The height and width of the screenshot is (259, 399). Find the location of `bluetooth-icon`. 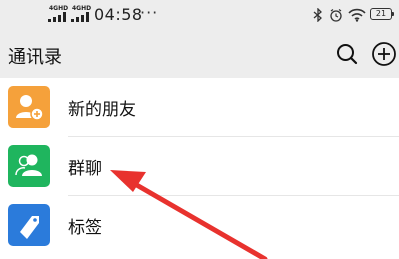

bluetooth-icon is located at coordinates (317, 15).